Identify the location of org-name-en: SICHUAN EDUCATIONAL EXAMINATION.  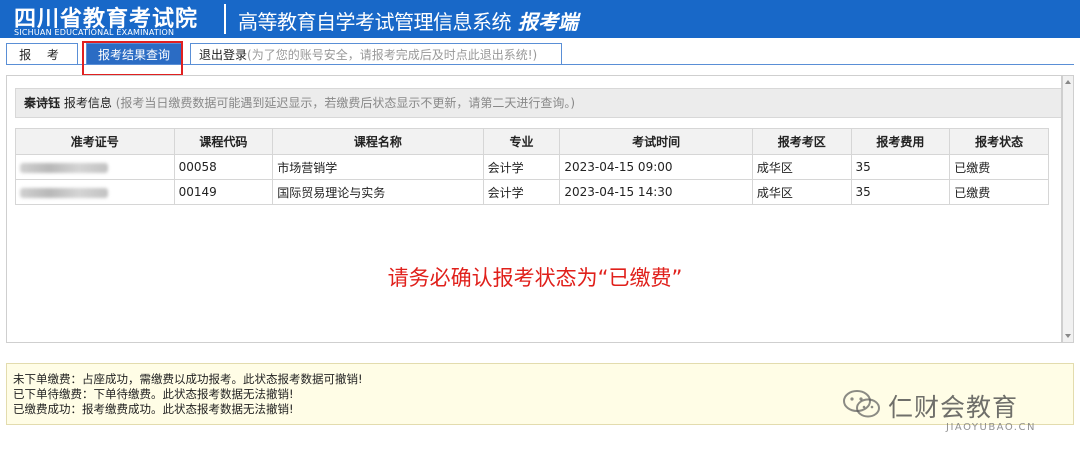
(94, 32).